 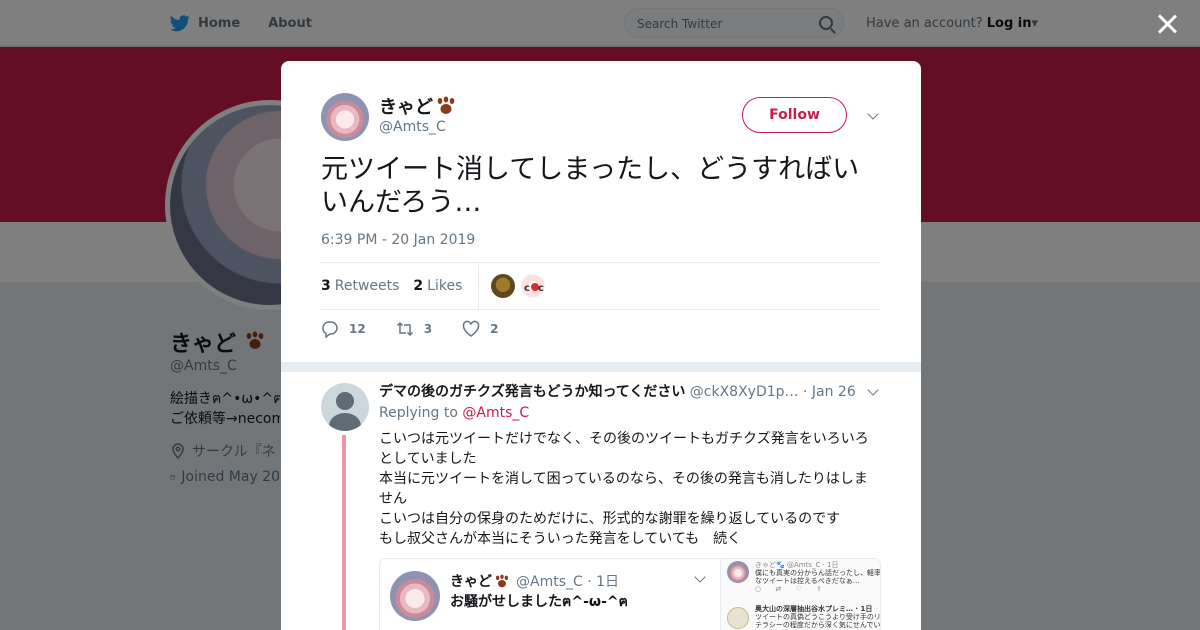 I want to click on screenshot-line: ツイートの真偽どうこうより受け手のリ, so click(x=818, y=617).